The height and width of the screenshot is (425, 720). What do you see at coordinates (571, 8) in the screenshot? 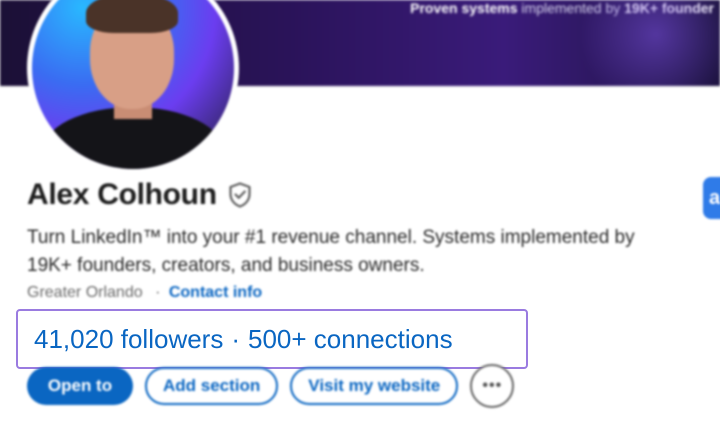
I see `banner-tagline-mid: implemented by` at bounding box center [571, 8].